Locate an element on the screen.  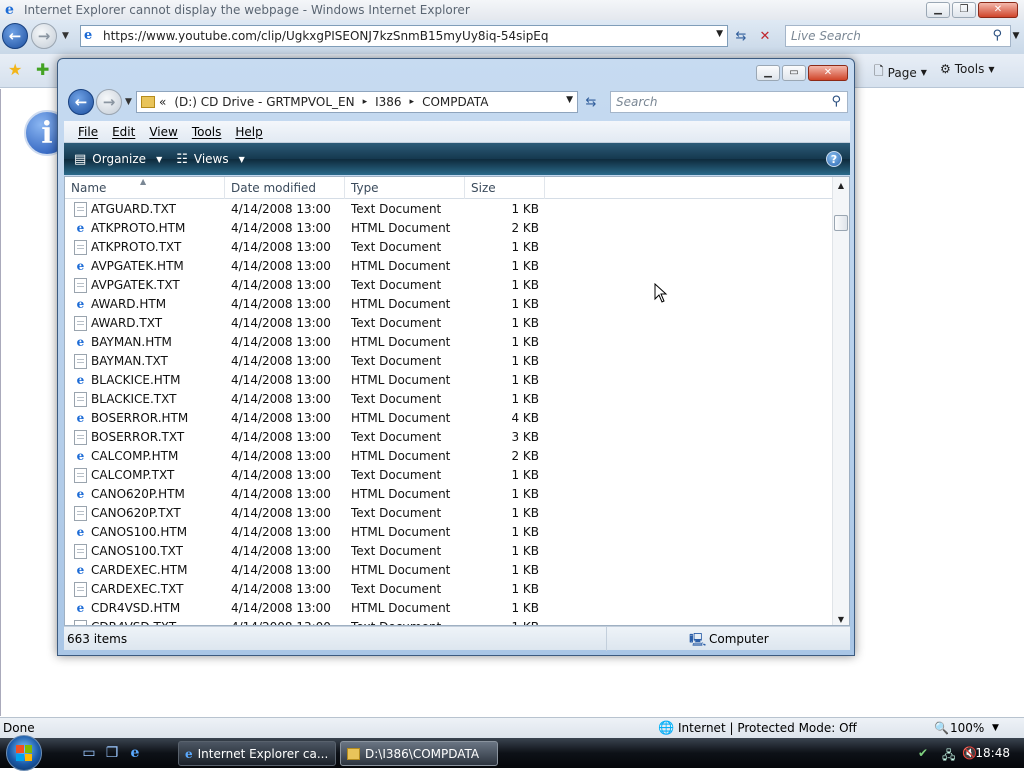
breadcrumb-overflow-icon: « is located at coordinates (162, 102).